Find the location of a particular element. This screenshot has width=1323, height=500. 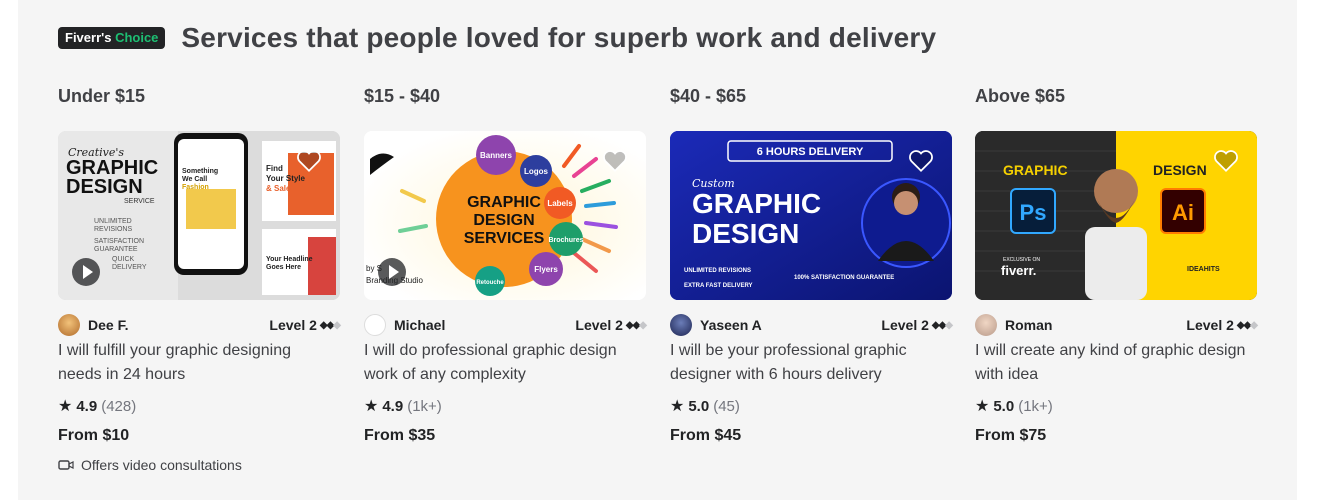

gig-rating: ★ 5.0 (45) is located at coordinates (811, 406).